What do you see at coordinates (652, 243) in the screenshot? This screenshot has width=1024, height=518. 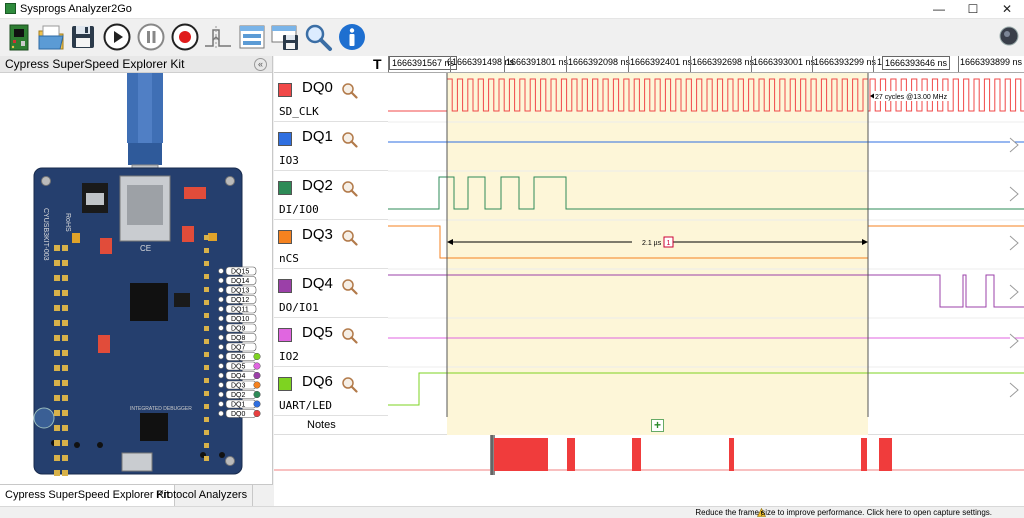 I see `duration-label: 2.1 µs` at bounding box center [652, 243].